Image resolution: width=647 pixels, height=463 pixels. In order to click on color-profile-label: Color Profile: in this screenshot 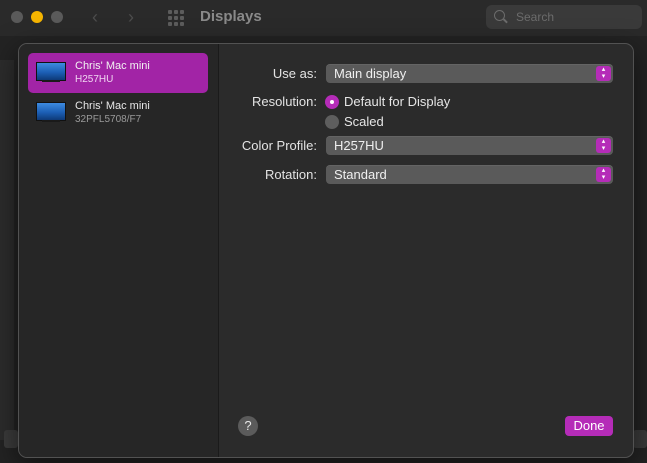, I will do `click(279, 145)`.